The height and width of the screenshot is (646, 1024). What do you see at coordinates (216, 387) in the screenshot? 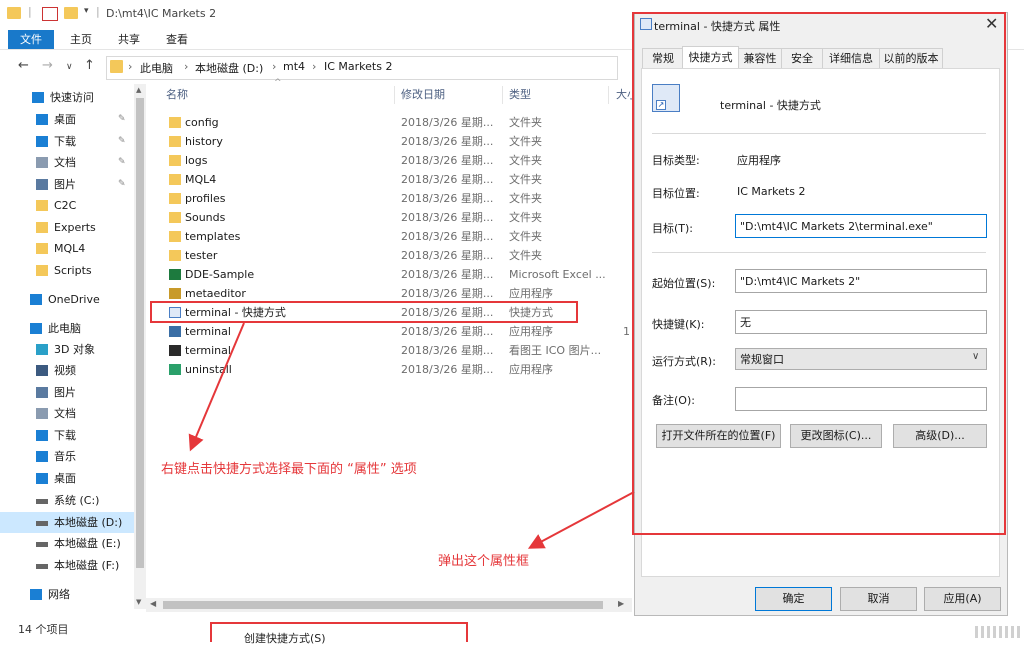
I see `arrow-to-shortcut` at bounding box center [216, 387].